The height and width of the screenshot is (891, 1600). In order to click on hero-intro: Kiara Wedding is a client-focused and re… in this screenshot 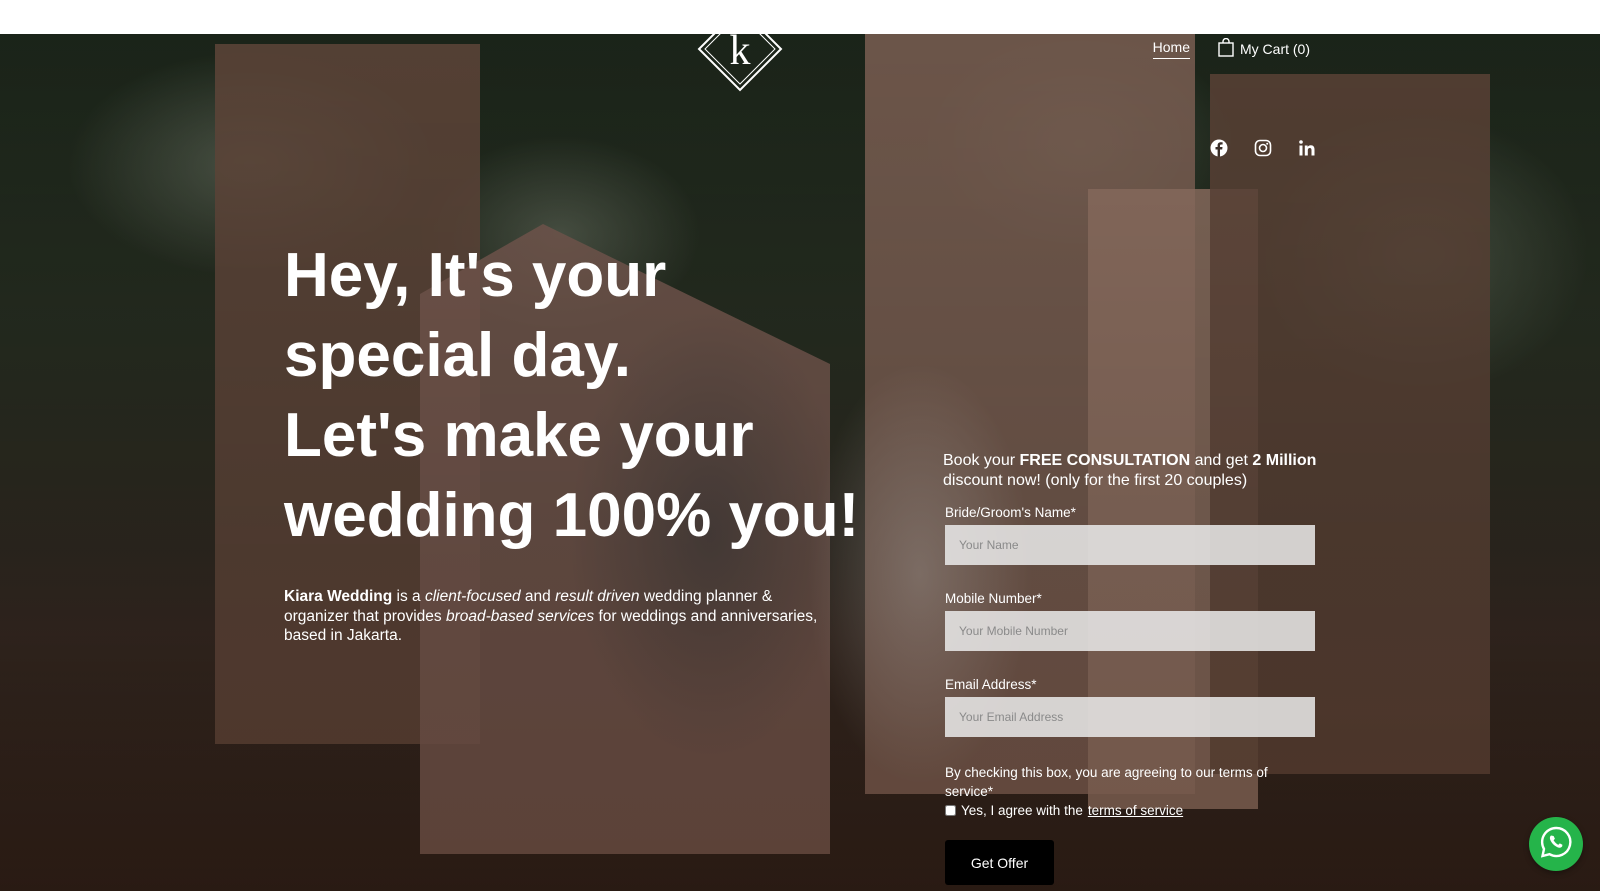, I will do `click(554, 616)`.